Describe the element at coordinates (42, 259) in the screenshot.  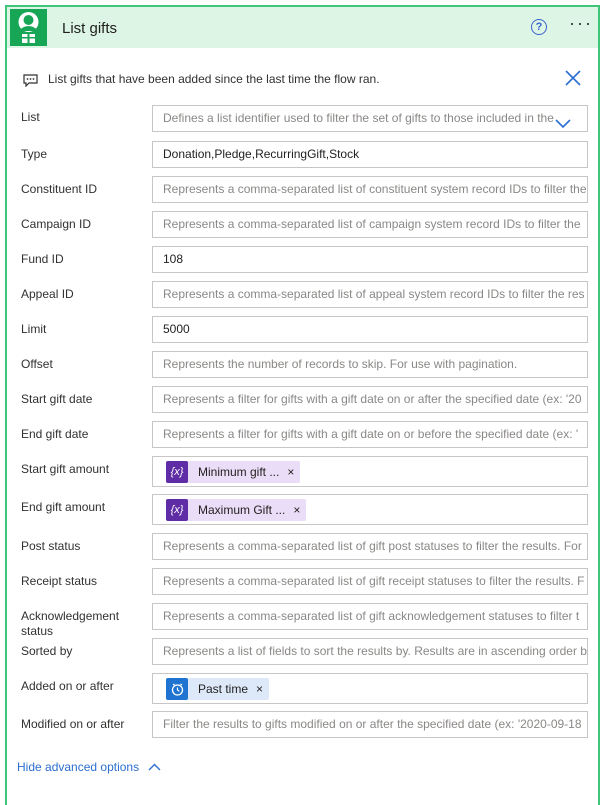
I see `field-label: Fund ID` at that location.